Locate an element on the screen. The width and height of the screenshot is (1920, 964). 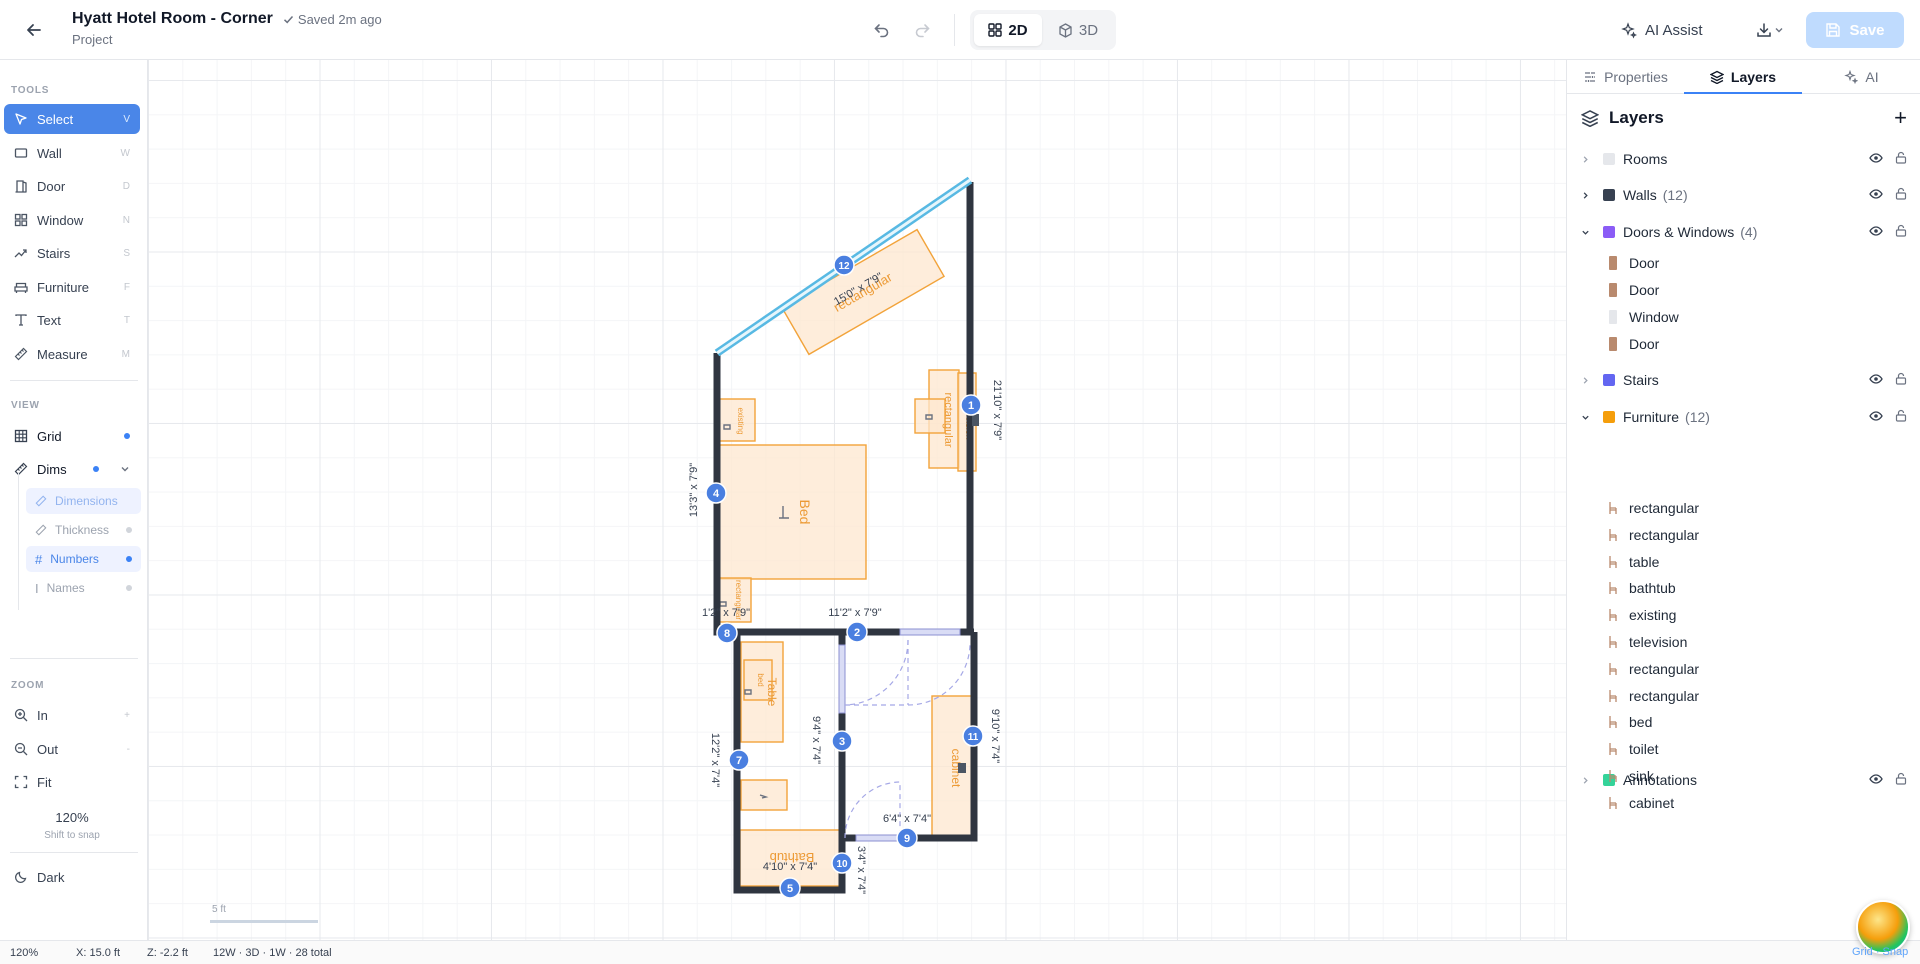
layer-item-furniture: bed is located at coordinates (1743, 722).